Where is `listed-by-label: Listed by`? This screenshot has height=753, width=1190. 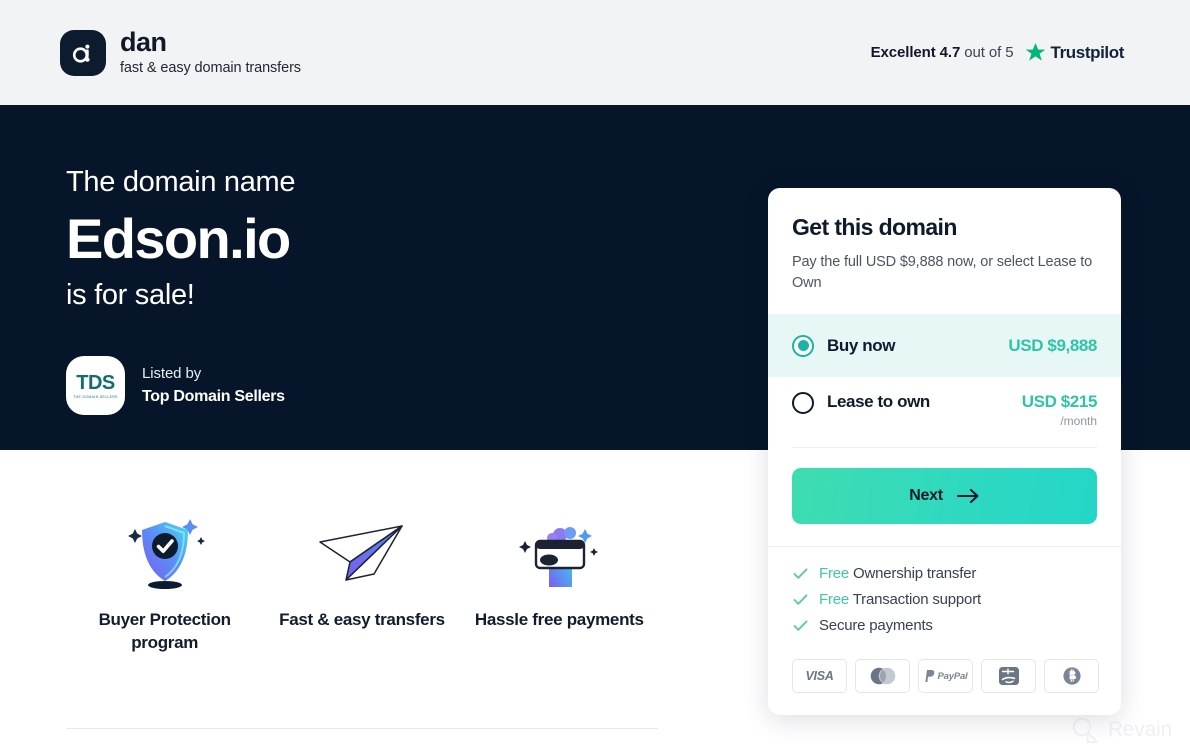
listed-by-label: Listed by is located at coordinates (172, 374).